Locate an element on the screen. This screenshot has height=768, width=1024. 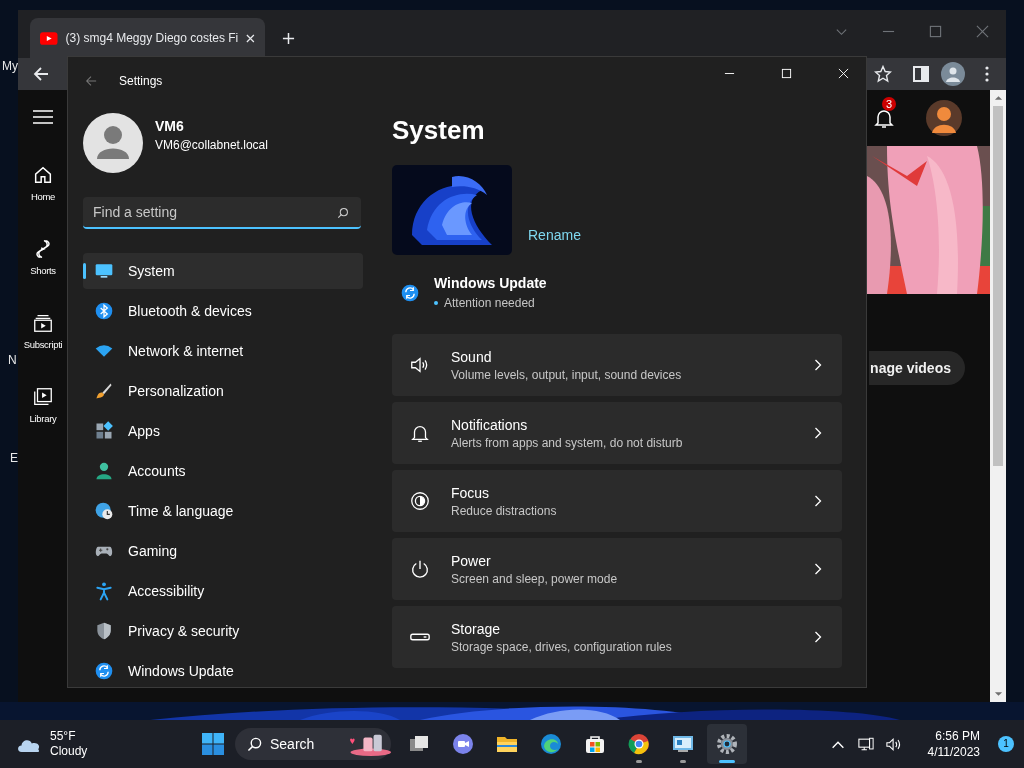
sidebar-item: Subscripti is located at coordinates (43, 349).